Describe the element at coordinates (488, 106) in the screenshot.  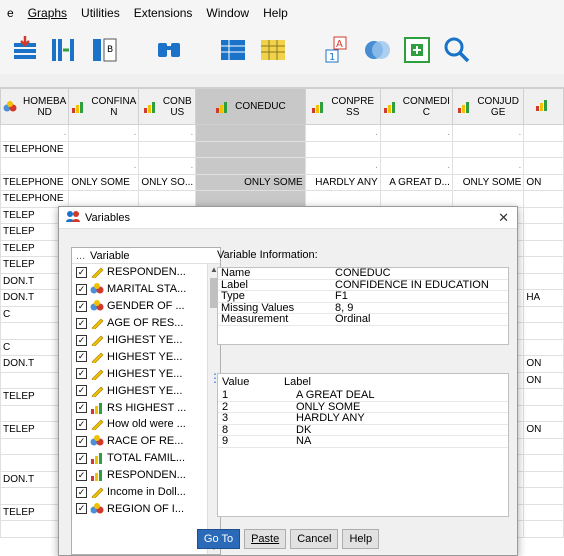
I see `column-header-conjud: CONJUD GE` at that location.